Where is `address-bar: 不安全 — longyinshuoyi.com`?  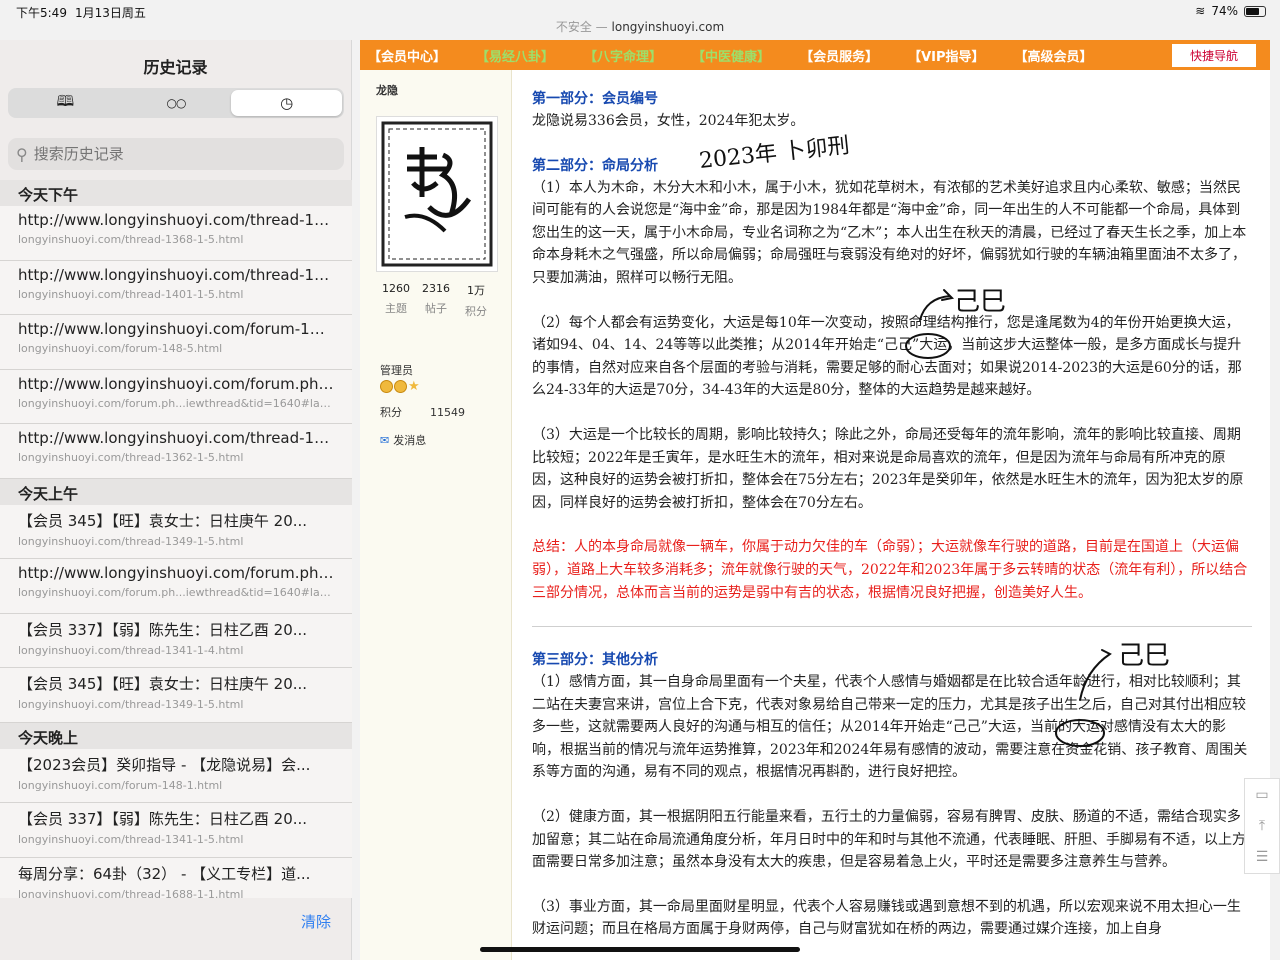
address-bar: 不安全 — longyinshuoyi.com is located at coordinates (640, 26).